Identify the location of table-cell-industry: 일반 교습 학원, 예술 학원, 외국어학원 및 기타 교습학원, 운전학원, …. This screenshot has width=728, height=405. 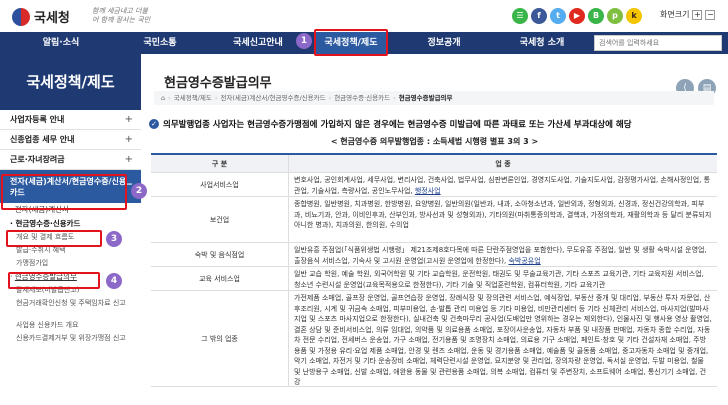
(499, 279).